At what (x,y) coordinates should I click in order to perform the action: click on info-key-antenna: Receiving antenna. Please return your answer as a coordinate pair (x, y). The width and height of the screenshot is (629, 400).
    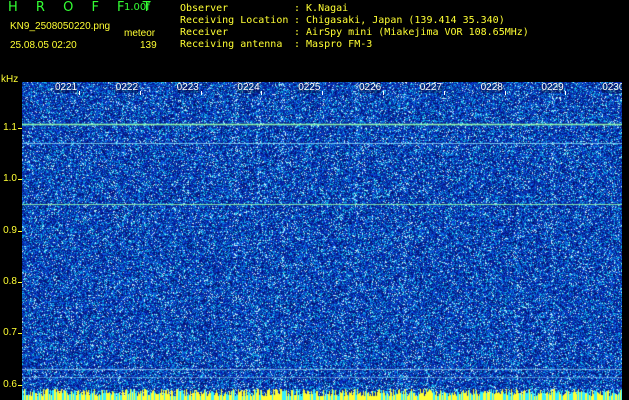
    Looking at the image, I should click on (231, 44).